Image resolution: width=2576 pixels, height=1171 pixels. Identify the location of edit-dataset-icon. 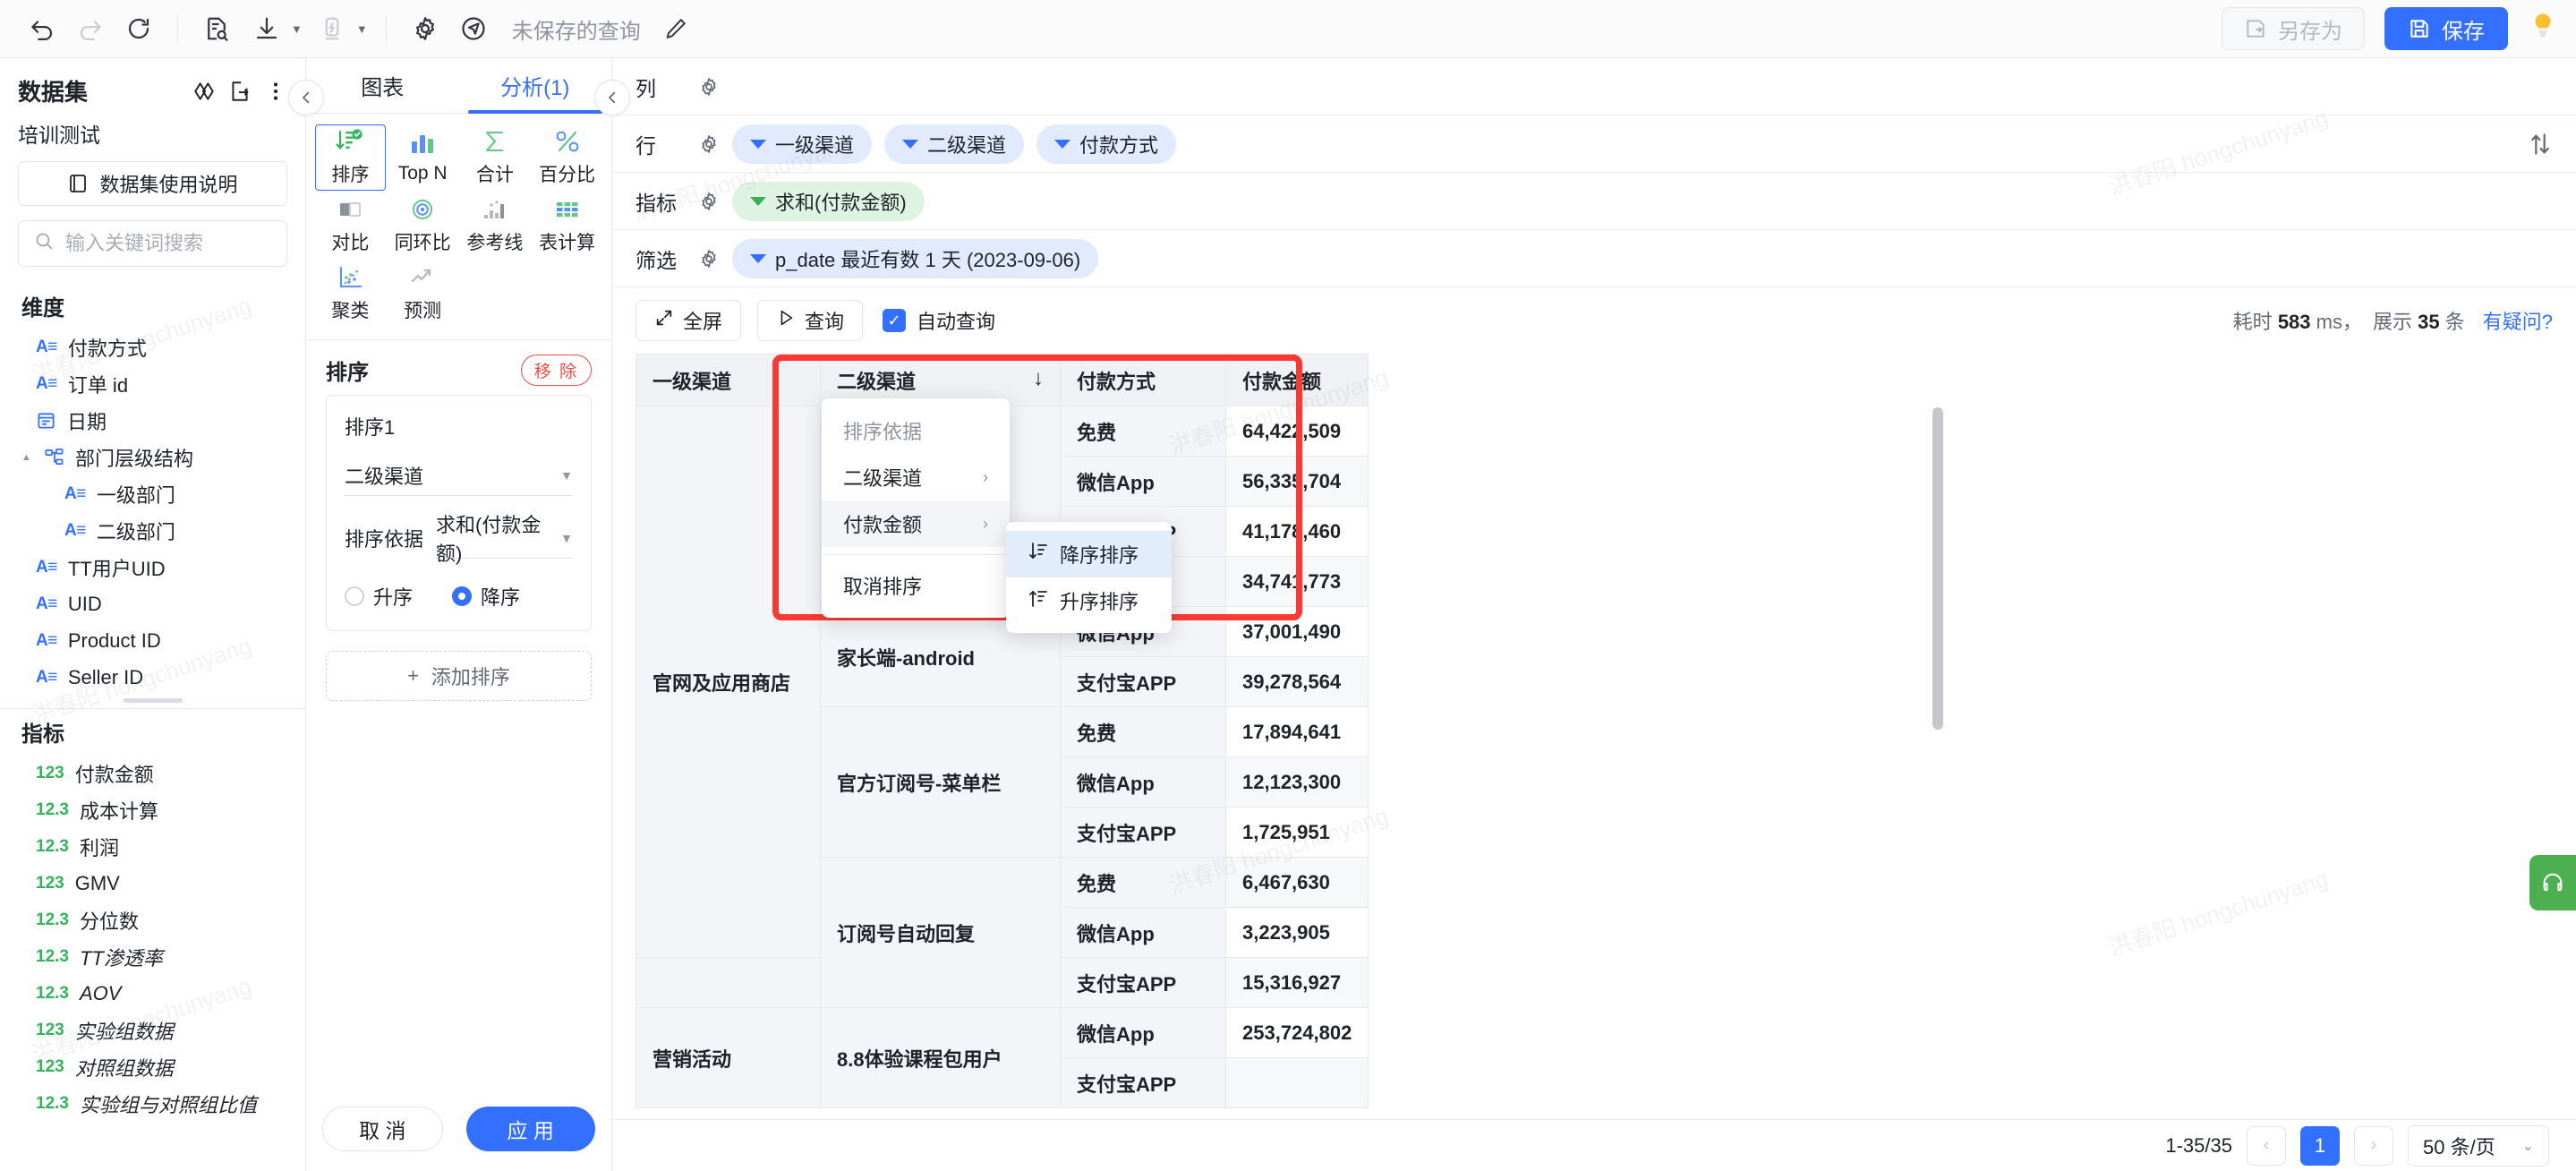
(240, 92).